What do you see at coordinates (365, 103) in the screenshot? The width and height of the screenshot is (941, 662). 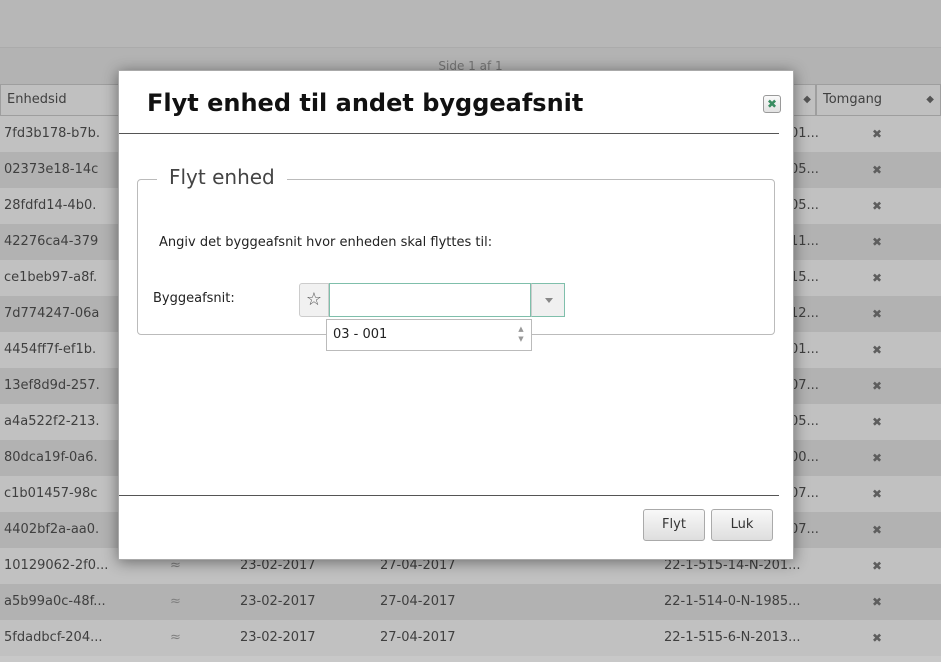 I see `dialog-title: Flyt enhed til andet byggeafsnit` at bounding box center [365, 103].